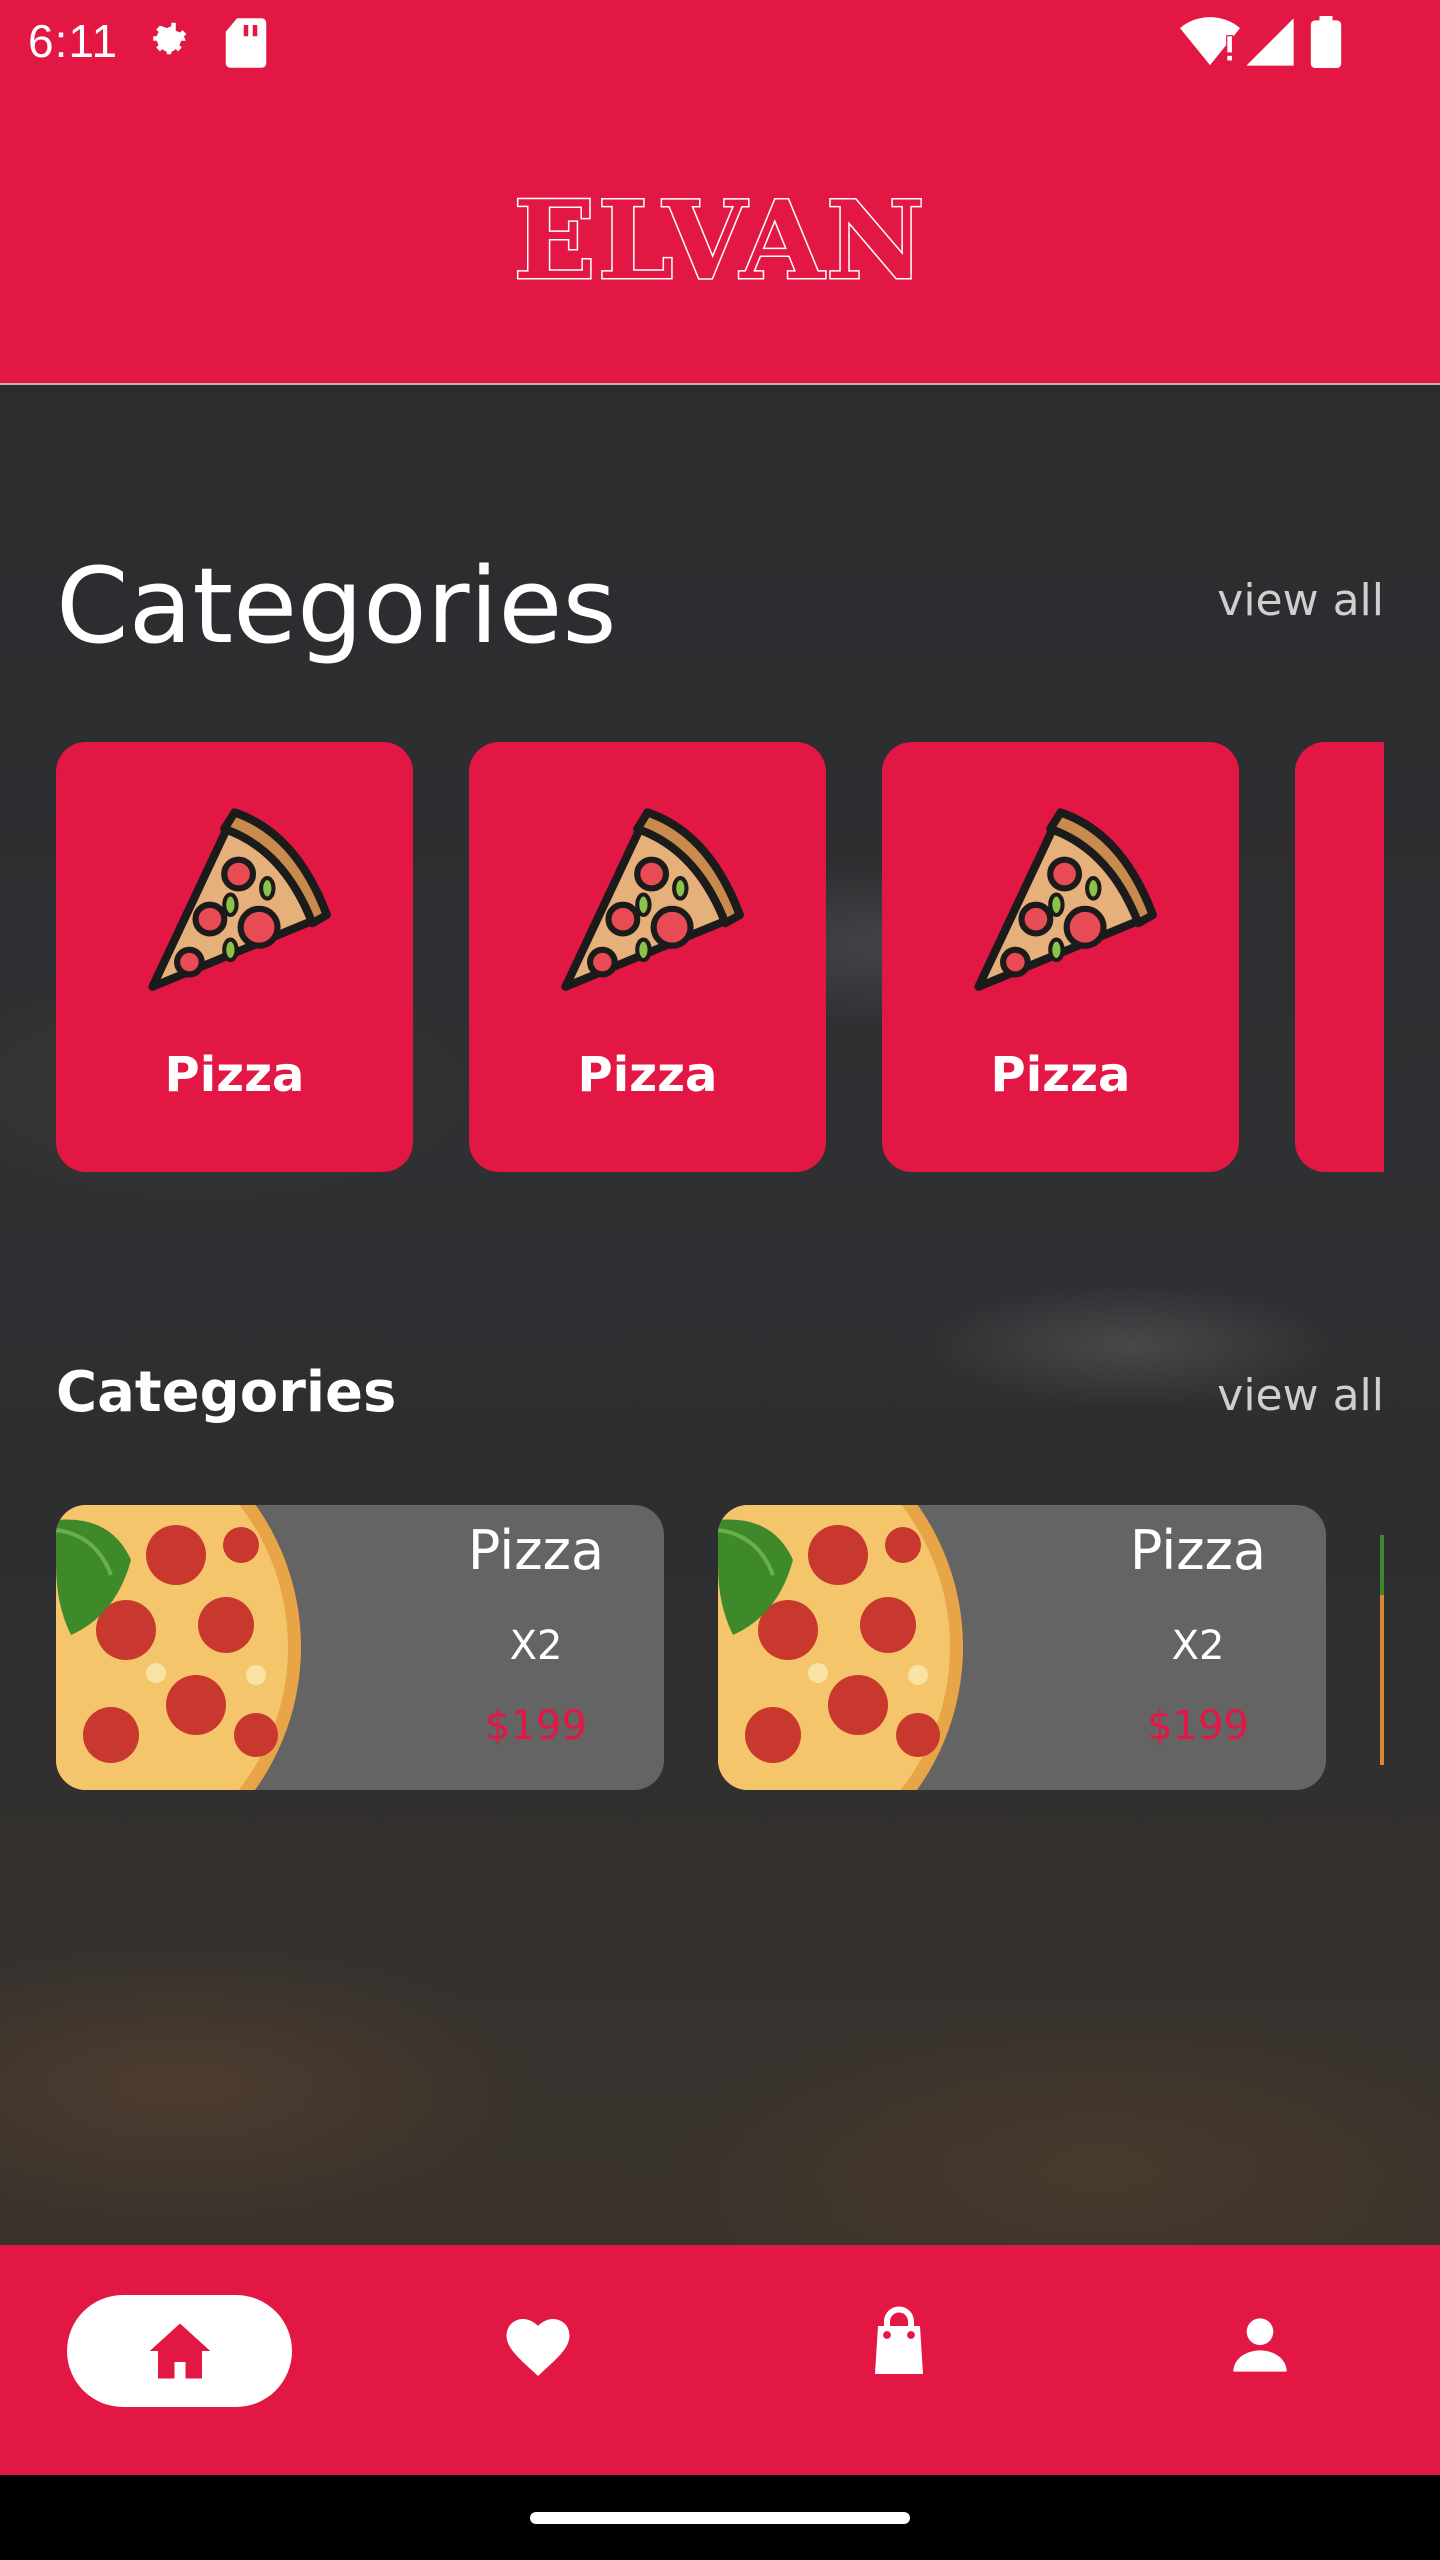 This screenshot has width=1440, height=2560. I want to click on gesture-handle, so click(720, 2518).